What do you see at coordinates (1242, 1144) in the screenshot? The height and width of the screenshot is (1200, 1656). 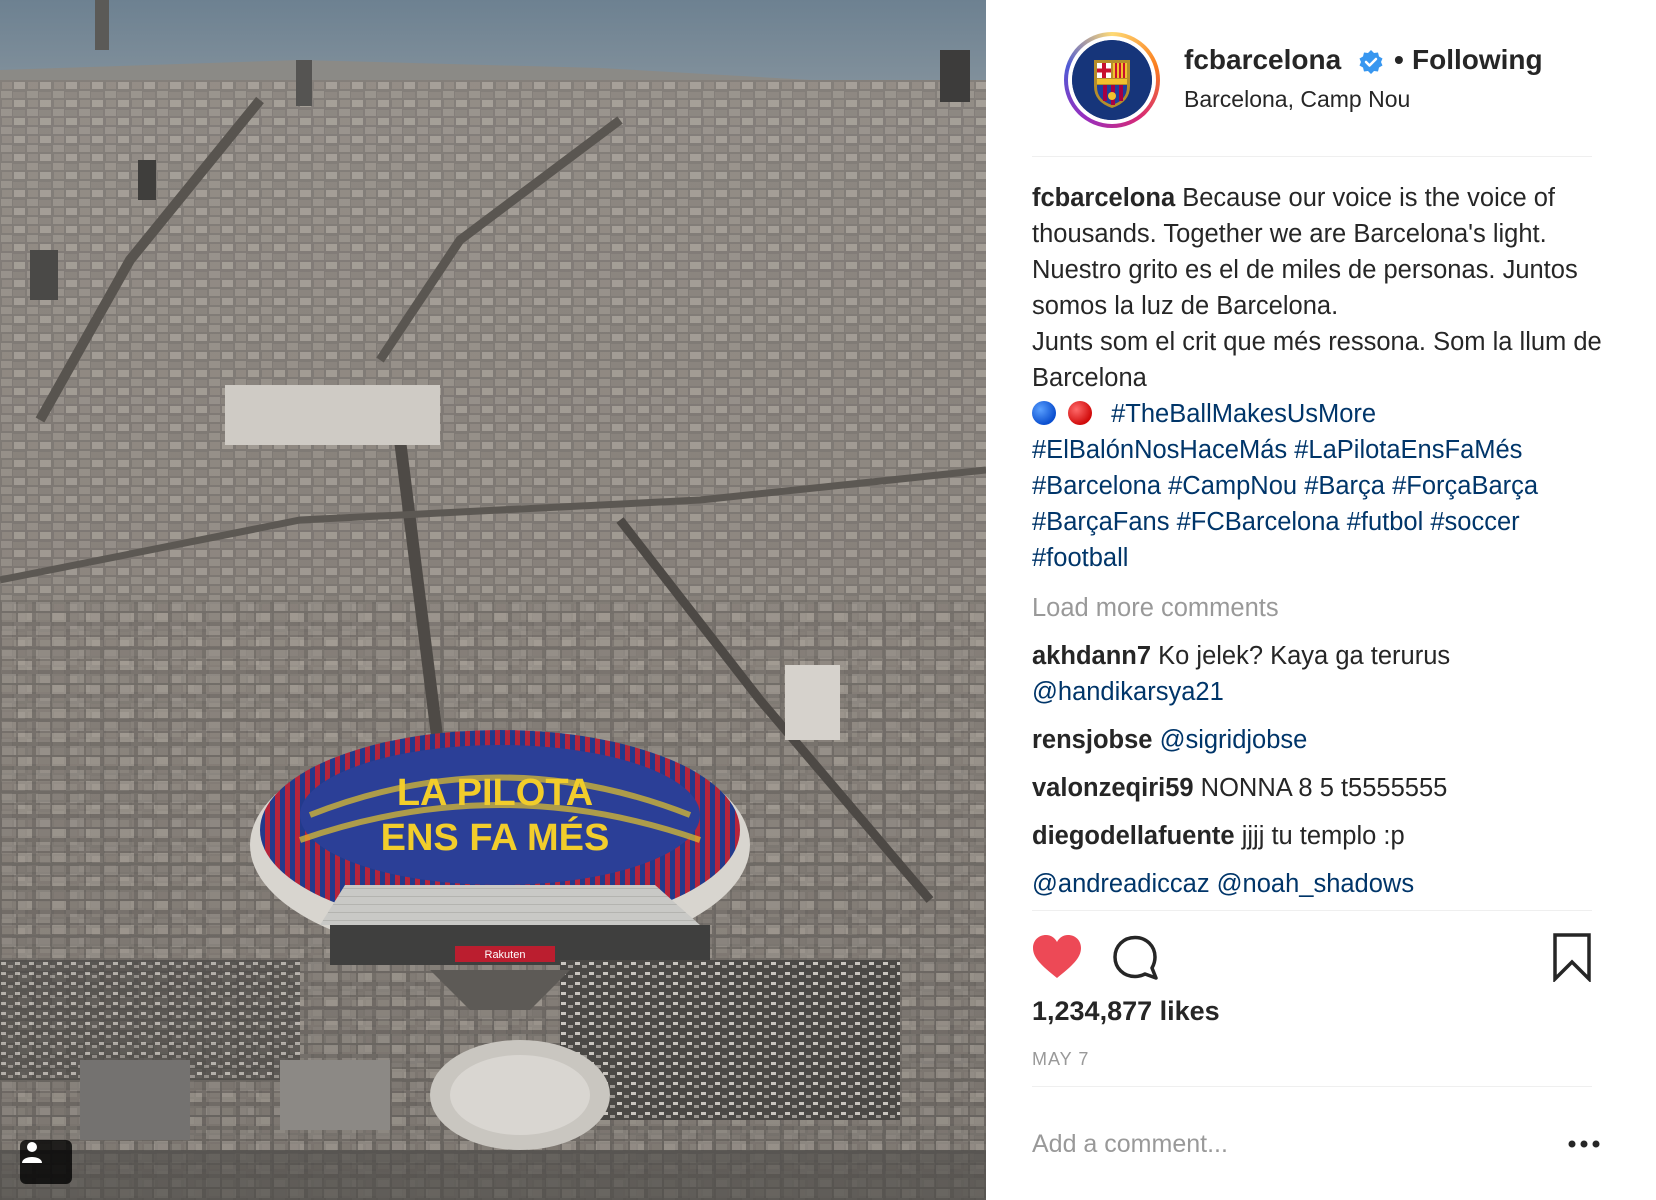 I see `add-comment-input` at bounding box center [1242, 1144].